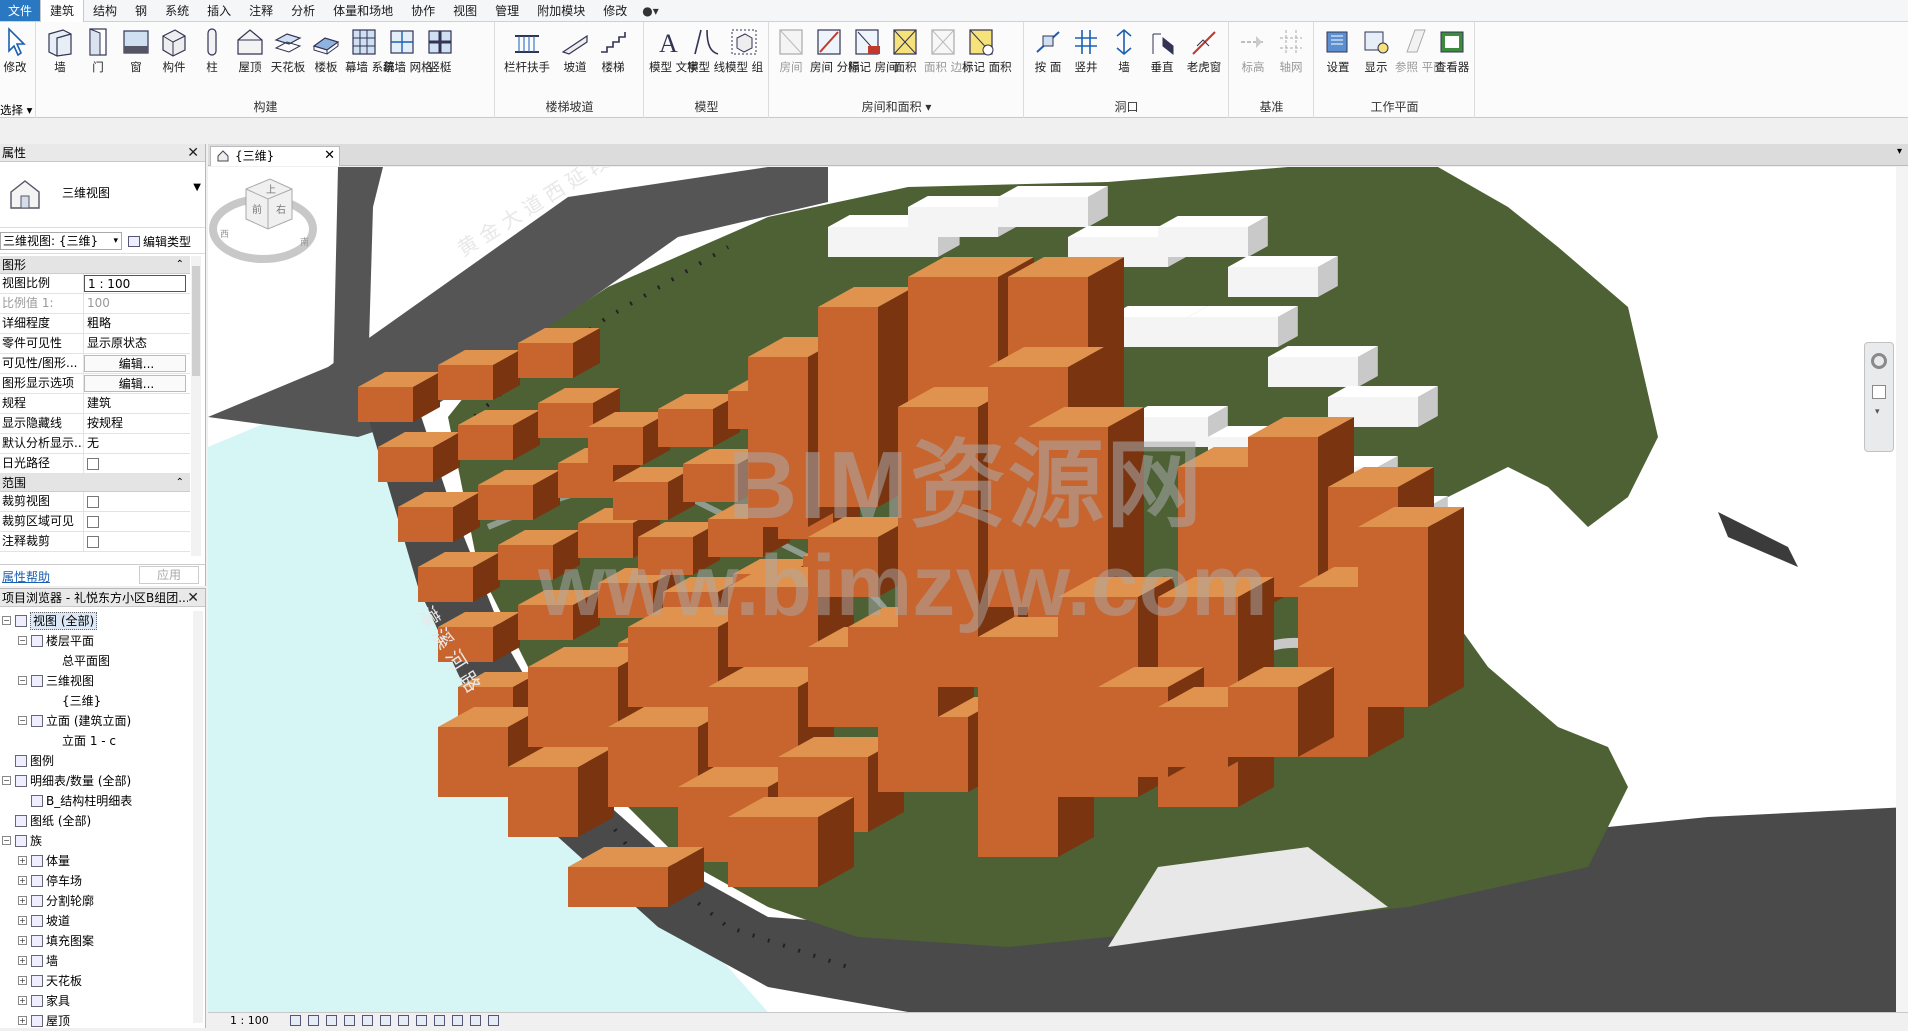  I want to click on room-button: 房间, so click(791, 64).